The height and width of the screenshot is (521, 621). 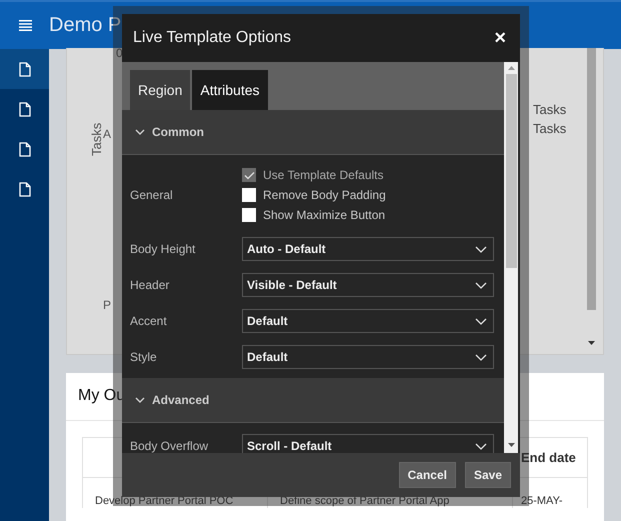 I want to click on checkbox-label: Remove Body Padding, so click(x=324, y=195).